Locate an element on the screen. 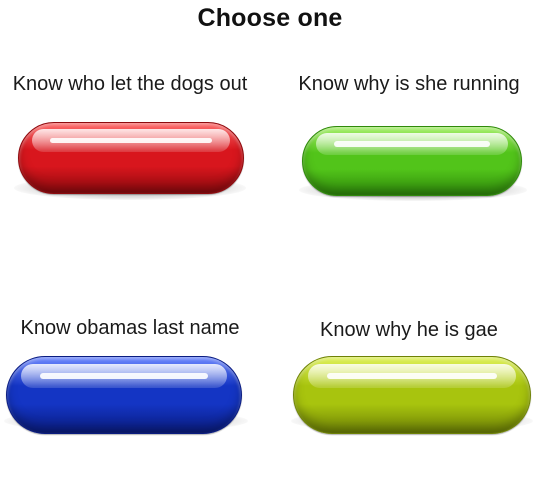  blue-pill-button is located at coordinates (124, 395).